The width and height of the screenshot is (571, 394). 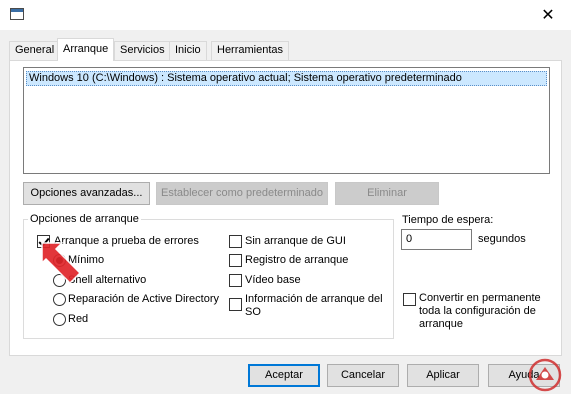 I want to click on ad-repair-label: Reparación de Active Directory, so click(x=144, y=299).